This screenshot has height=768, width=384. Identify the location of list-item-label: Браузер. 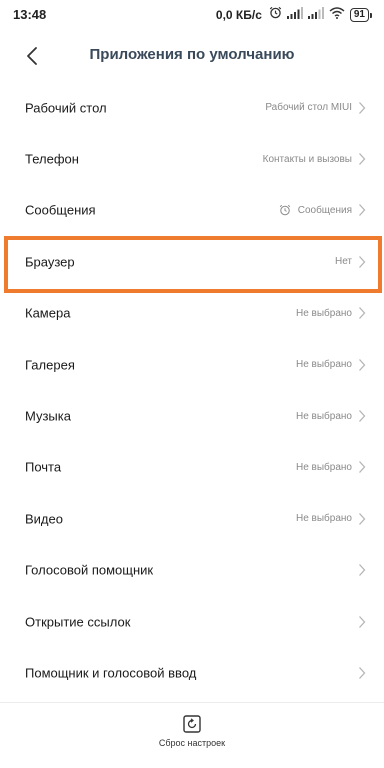
(50, 262).